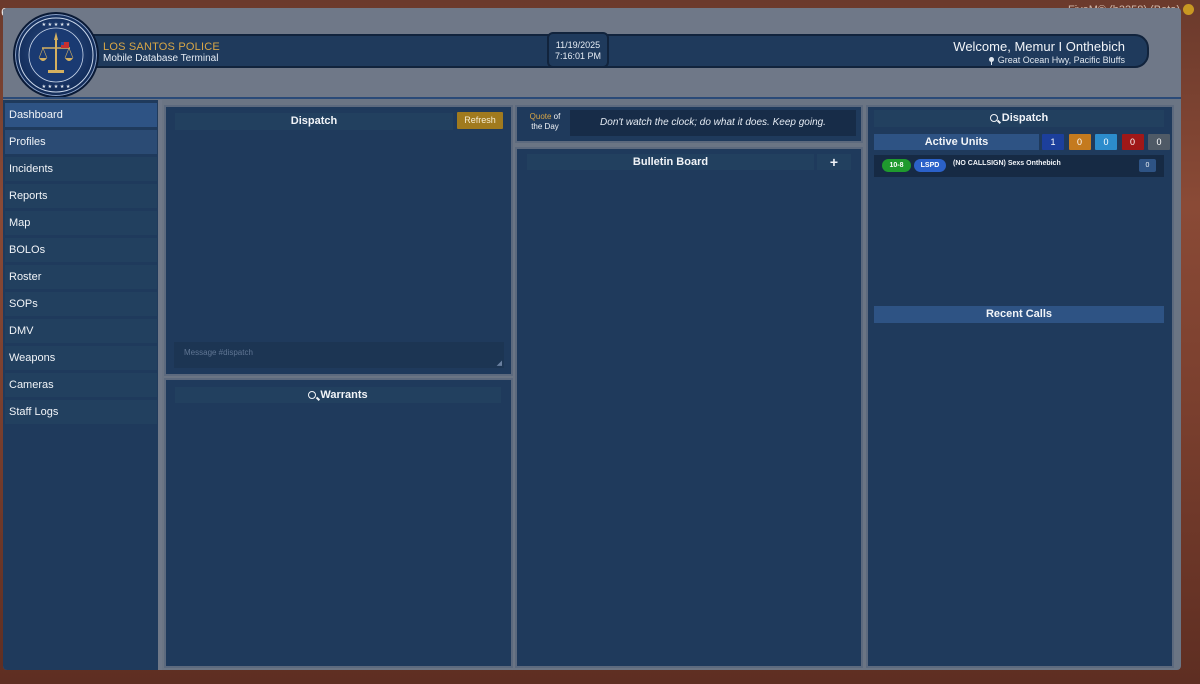  Describe the element at coordinates (81, 412) in the screenshot. I see `sidebar-item-staff-logs: Staff Logs` at that location.